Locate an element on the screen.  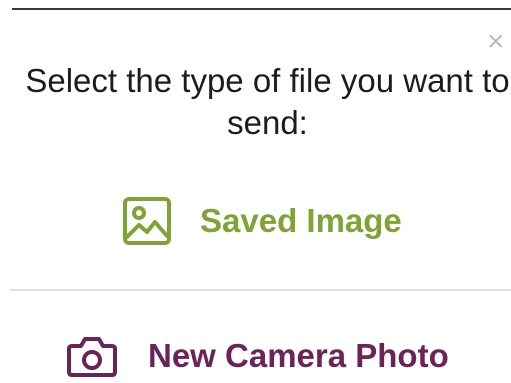
saved-image-option: Saved Image is located at coordinates (262, 221).